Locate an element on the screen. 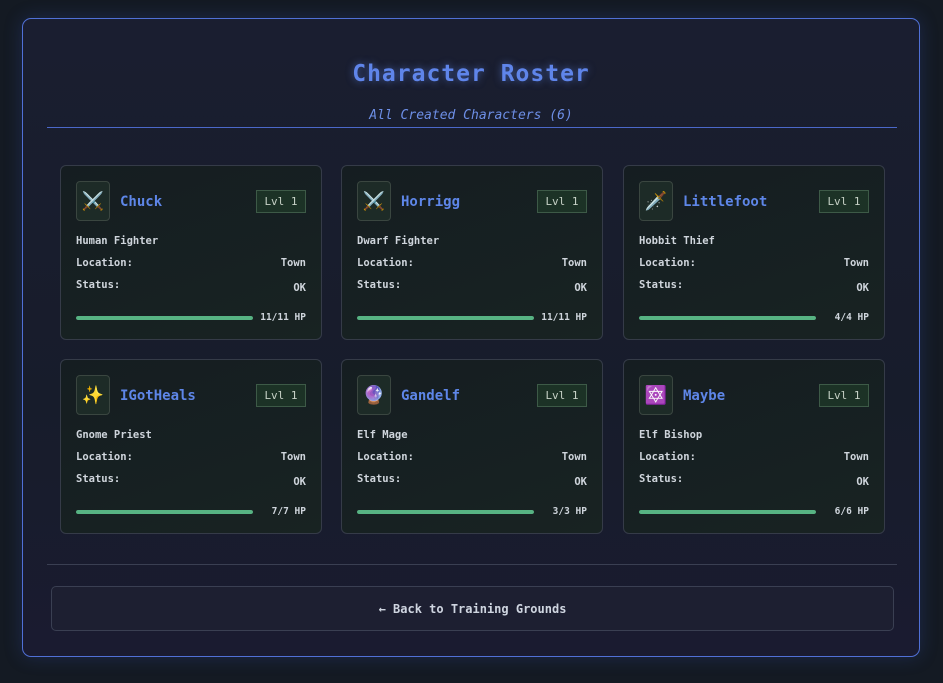 This screenshot has width=943, height=683. crystal-ball-icon: 🔮 is located at coordinates (374, 395).